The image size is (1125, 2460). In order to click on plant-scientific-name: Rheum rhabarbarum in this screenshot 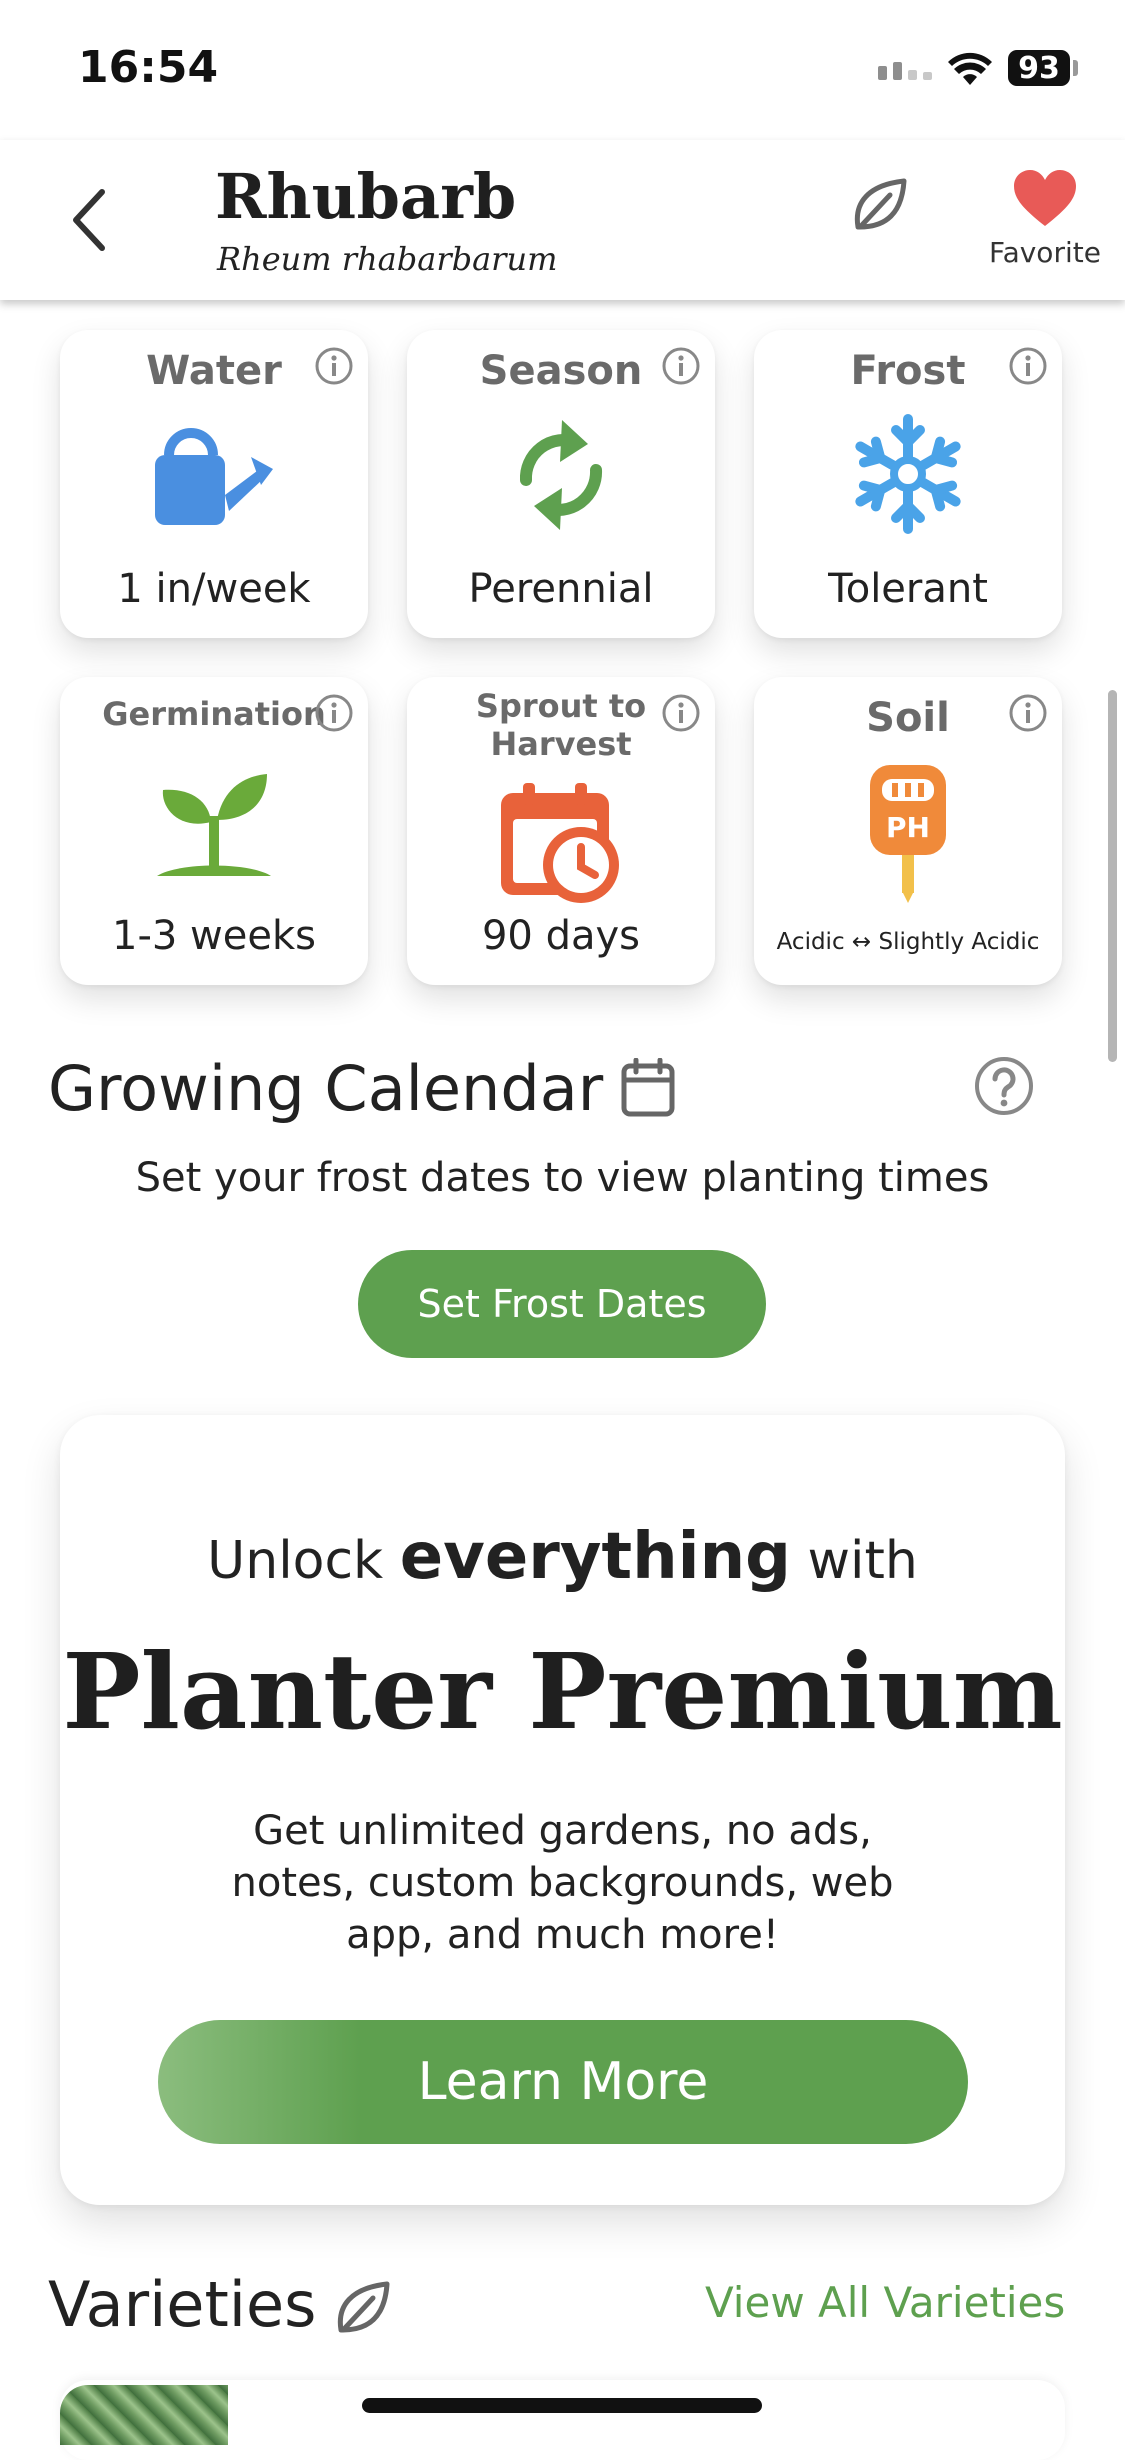, I will do `click(387, 259)`.